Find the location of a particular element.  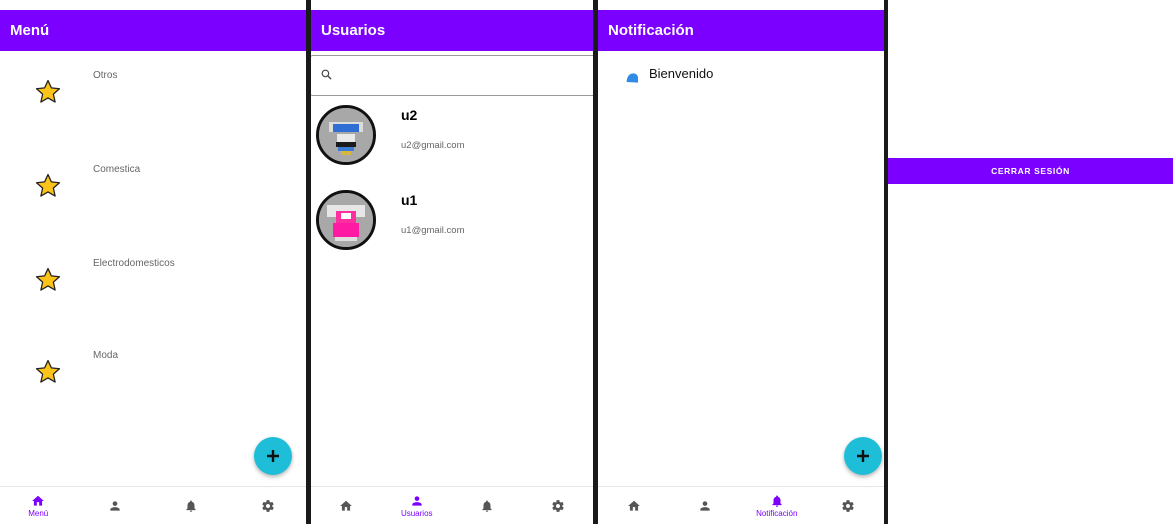

user-email: u2@gmail.com is located at coordinates (433, 145).